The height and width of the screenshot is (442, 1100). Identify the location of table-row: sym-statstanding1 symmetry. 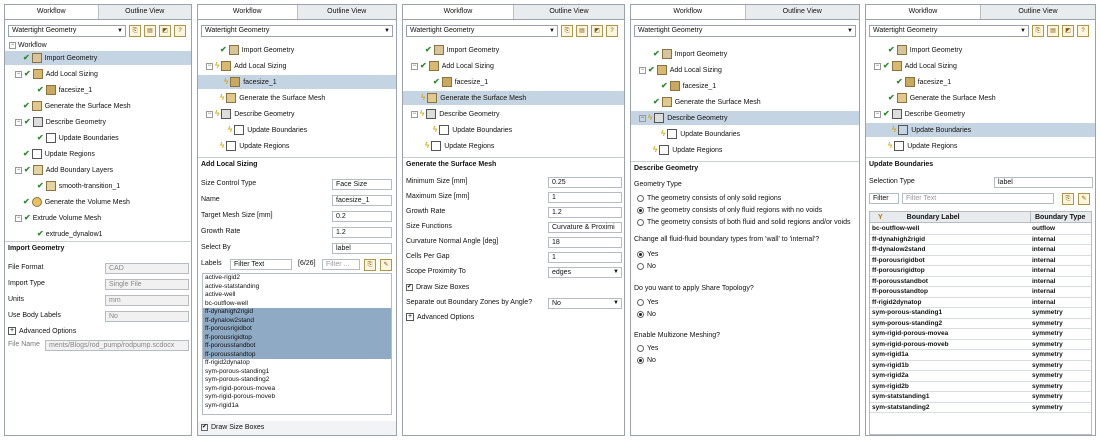
(980, 397).